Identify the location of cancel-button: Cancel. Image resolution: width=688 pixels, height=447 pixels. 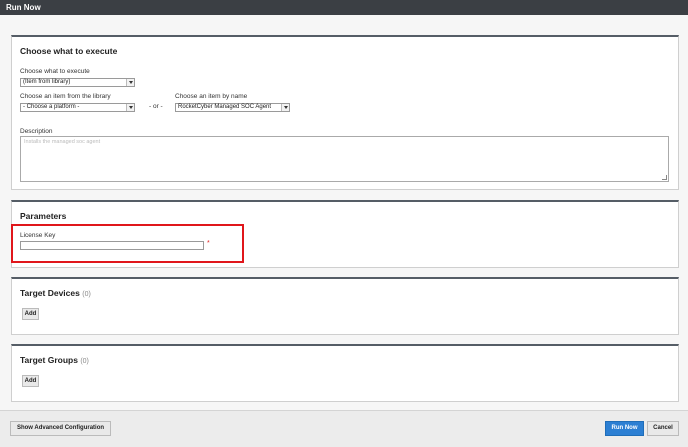
(663, 428).